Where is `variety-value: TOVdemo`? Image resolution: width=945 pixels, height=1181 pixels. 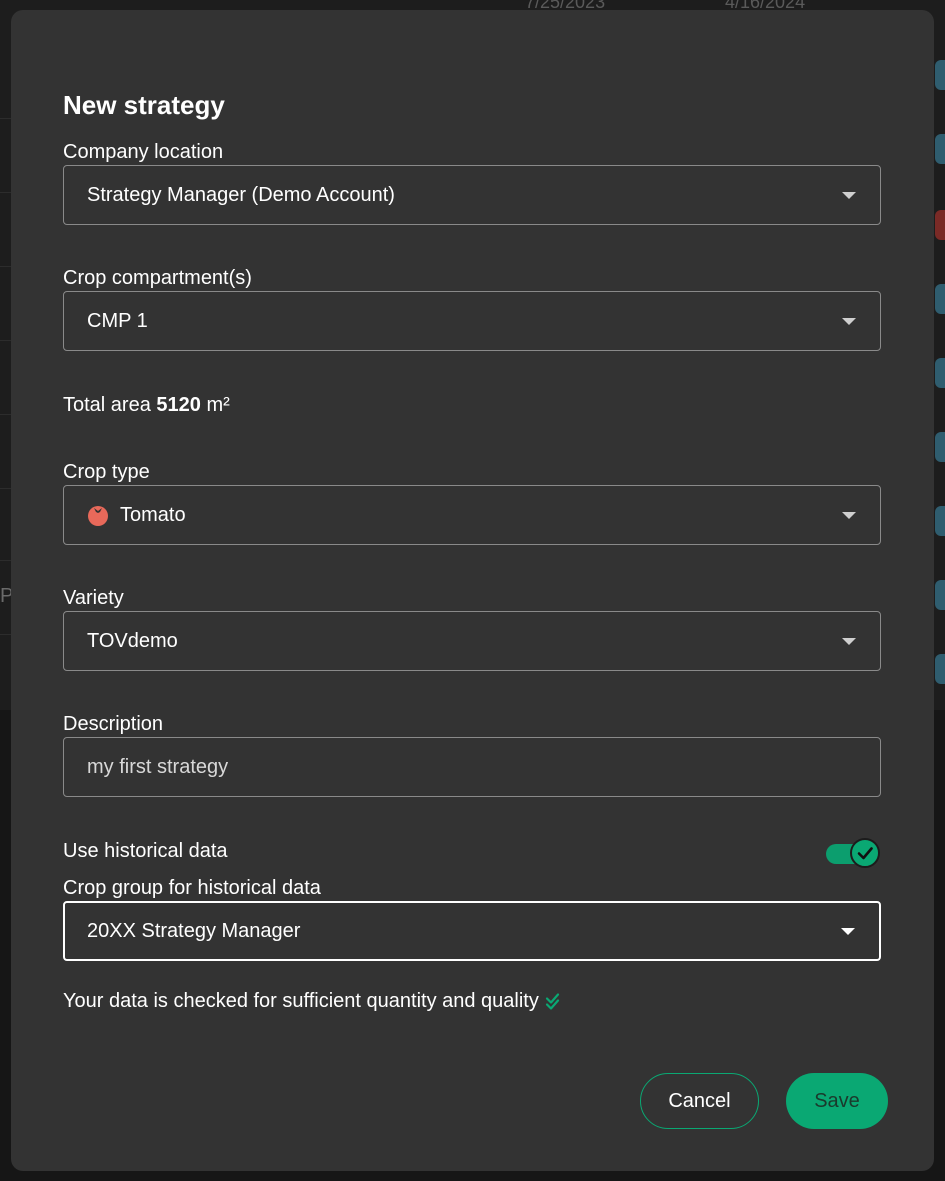 variety-value: TOVdemo is located at coordinates (132, 640).